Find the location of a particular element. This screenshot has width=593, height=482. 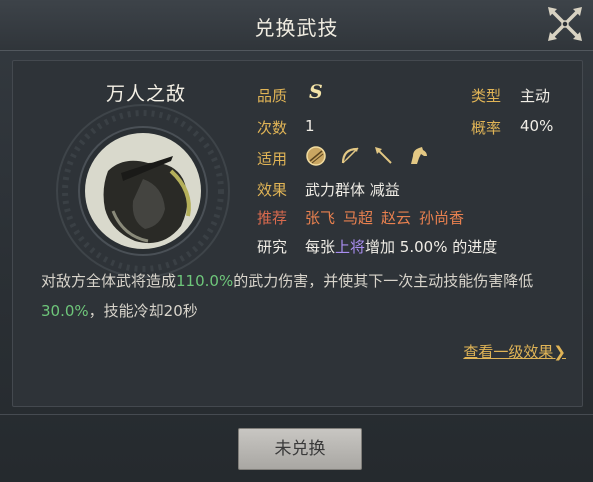

horse-icon is located at coordinates (418, 156).